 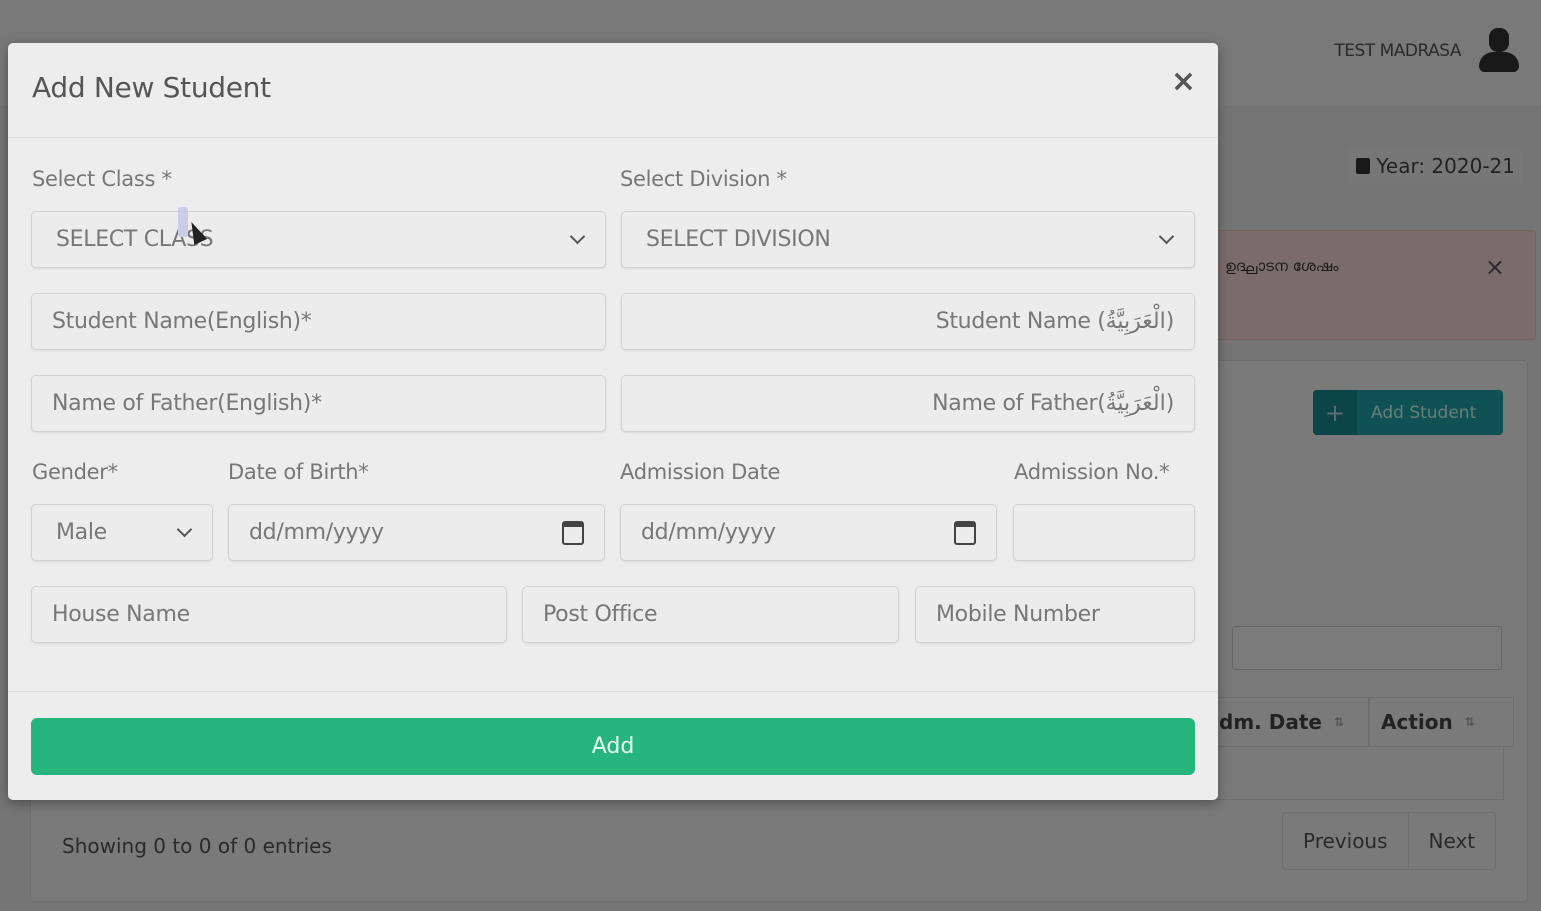 I want to click on admission-date-label: Admission Date, so click(x=700, y=472).